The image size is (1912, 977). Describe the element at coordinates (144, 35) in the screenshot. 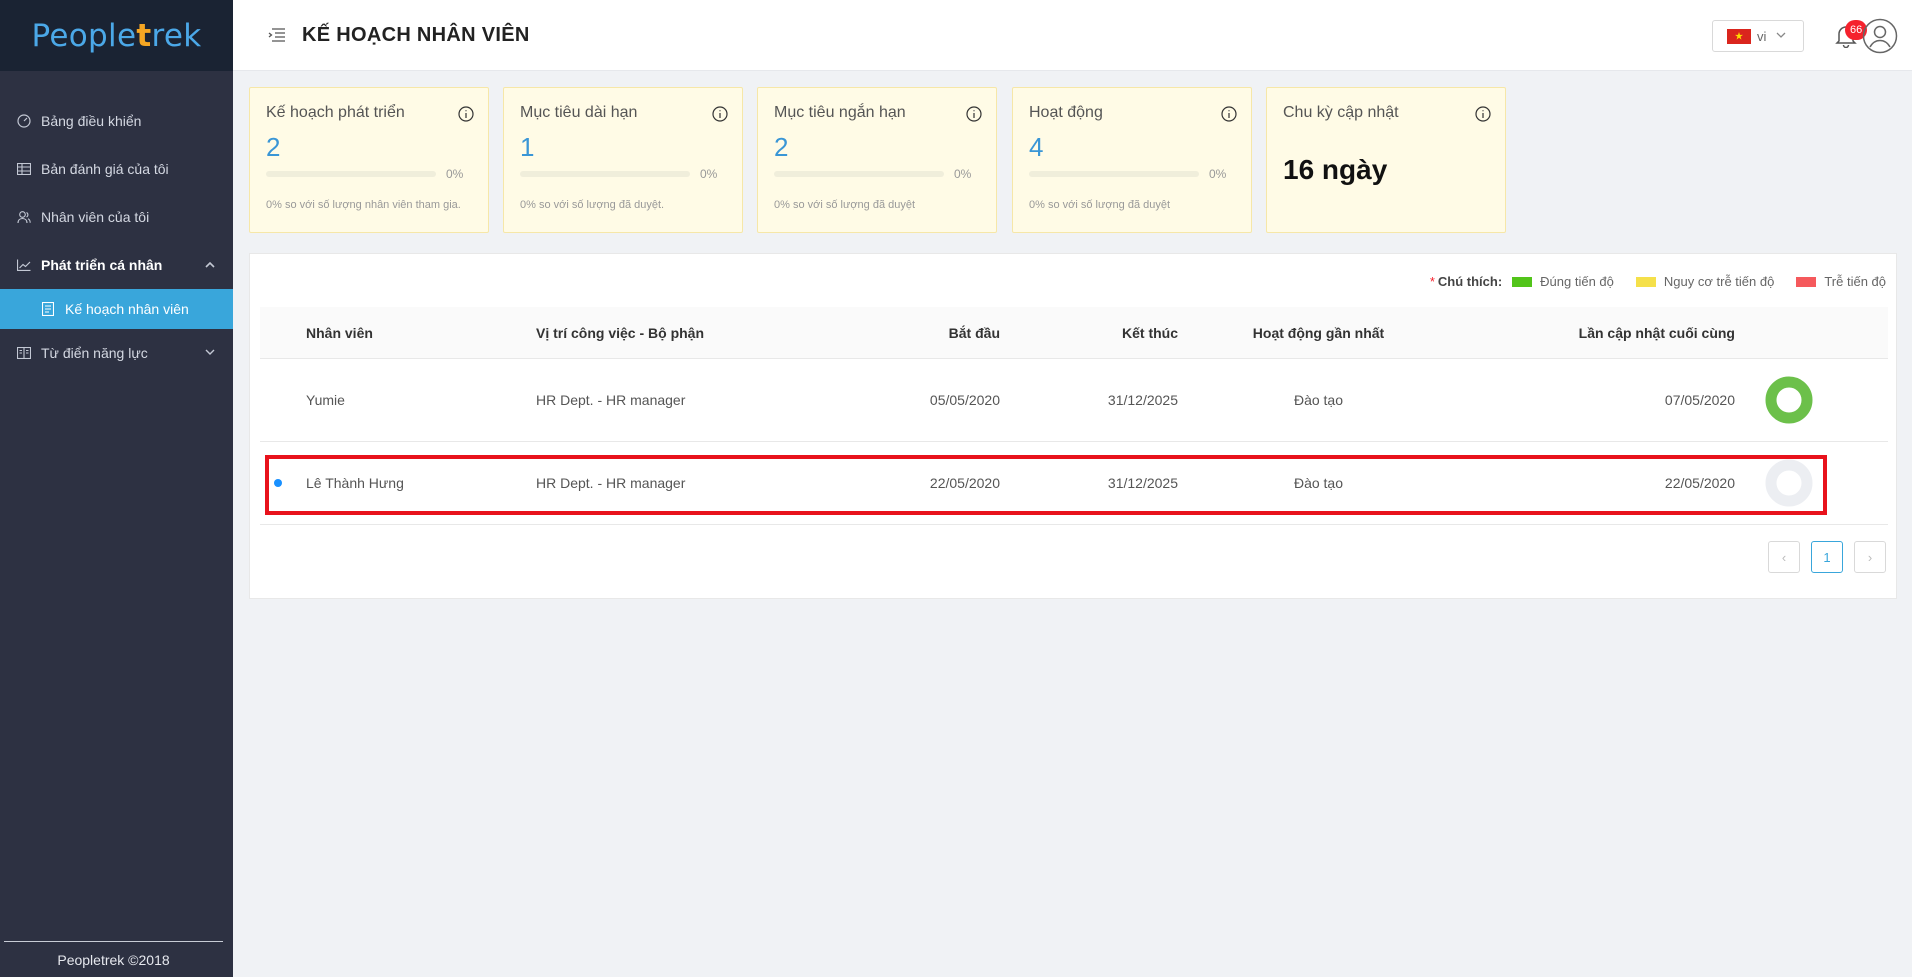

I see `logo-text-t: t` at that location.